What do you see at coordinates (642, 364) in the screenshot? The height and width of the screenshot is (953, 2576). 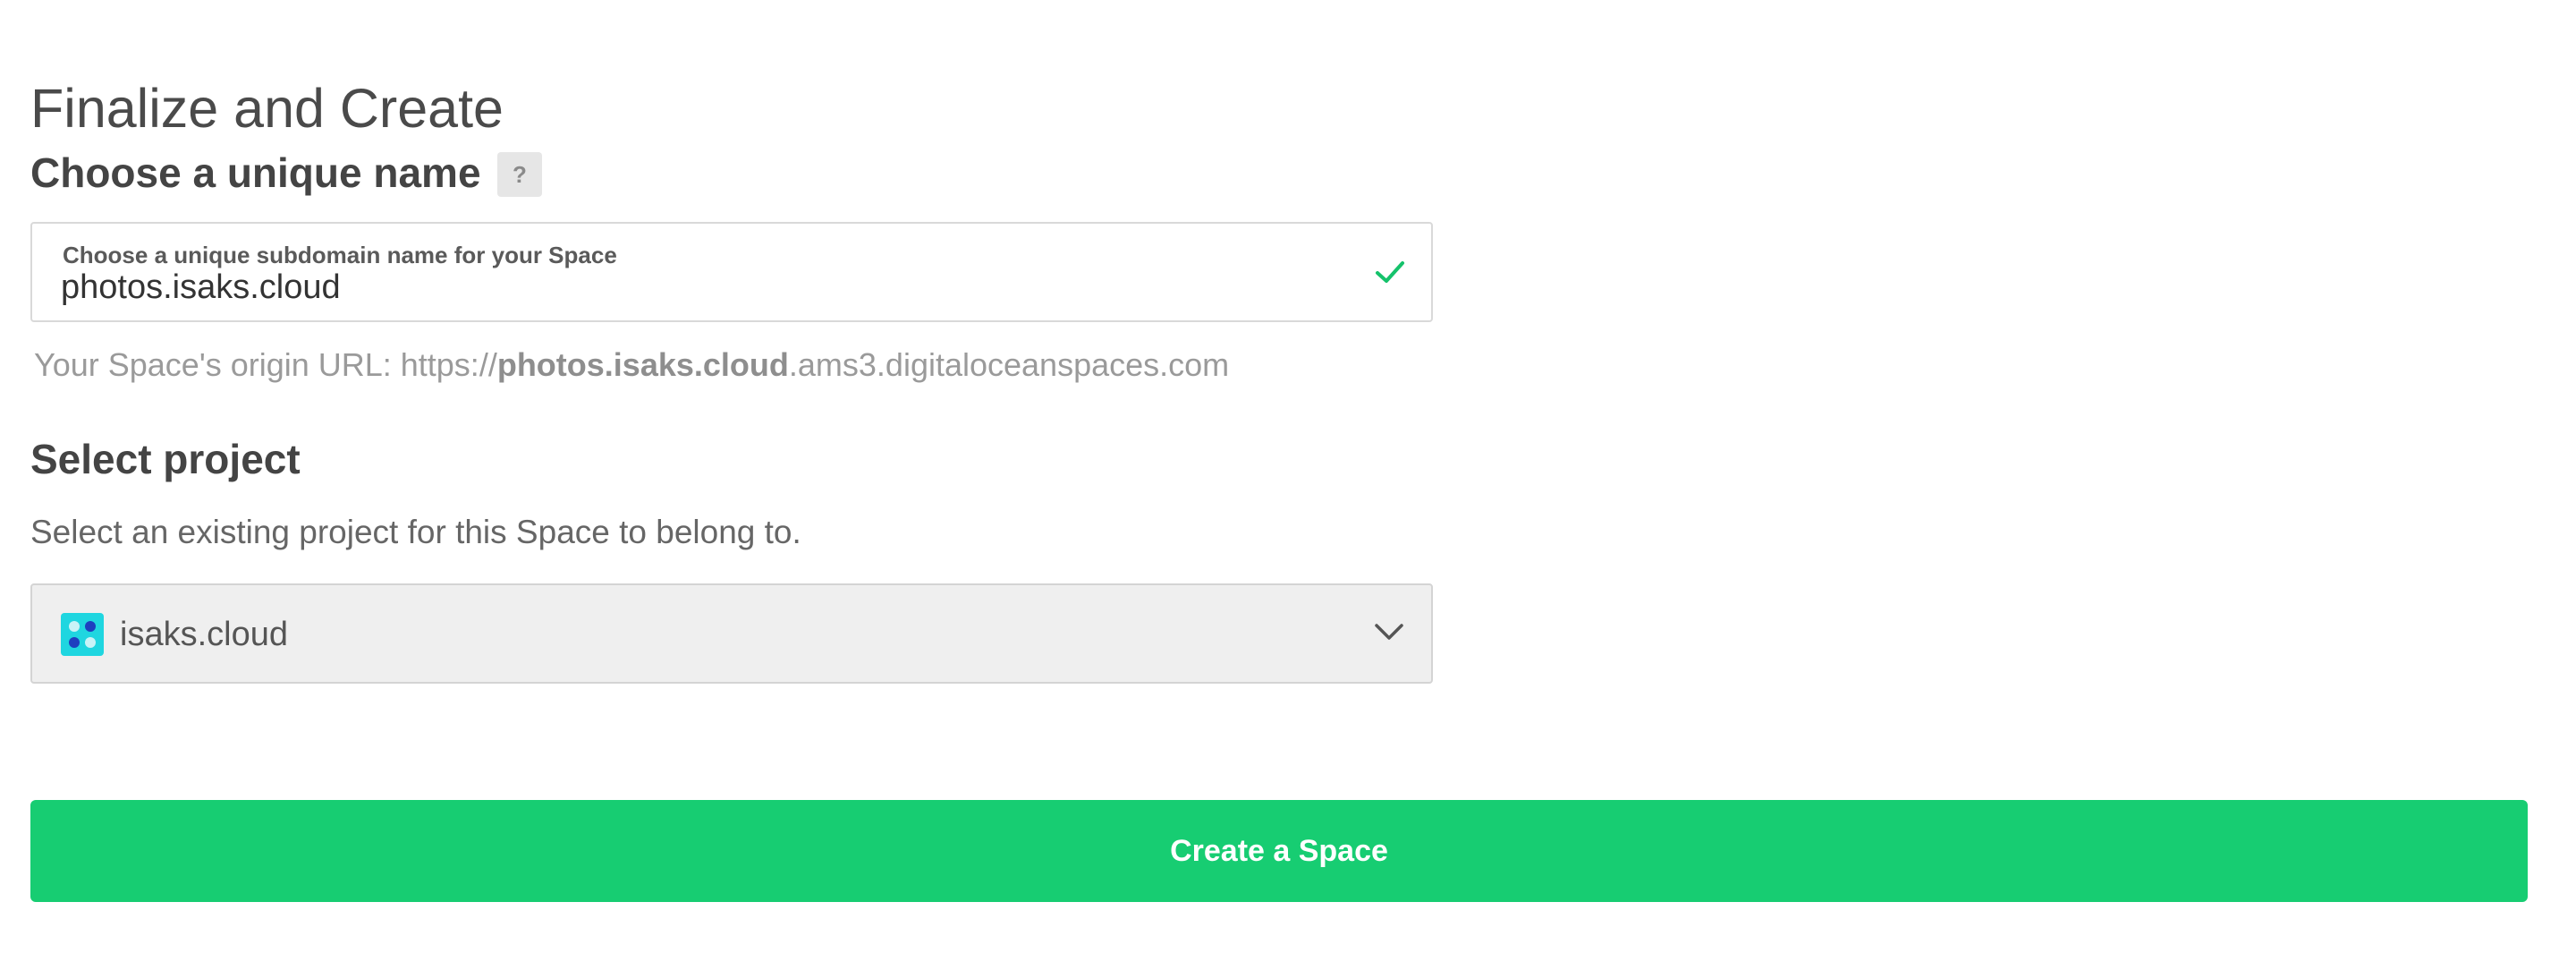 I see `origin-url-subdomain: photos.isaks.cloud` at bounding box center [642, 364].